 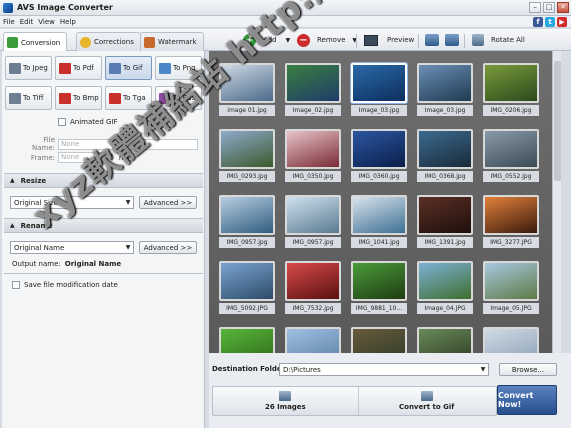 I want to click on frame-row: Frame: None ▲ ▼ ms, so click(x=74, y=157).